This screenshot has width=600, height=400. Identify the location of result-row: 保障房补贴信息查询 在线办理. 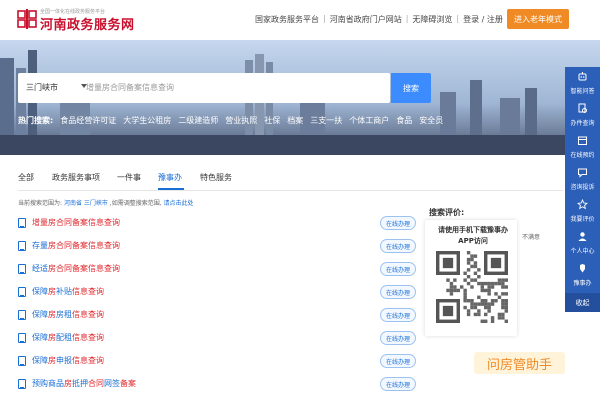
(217, 293).